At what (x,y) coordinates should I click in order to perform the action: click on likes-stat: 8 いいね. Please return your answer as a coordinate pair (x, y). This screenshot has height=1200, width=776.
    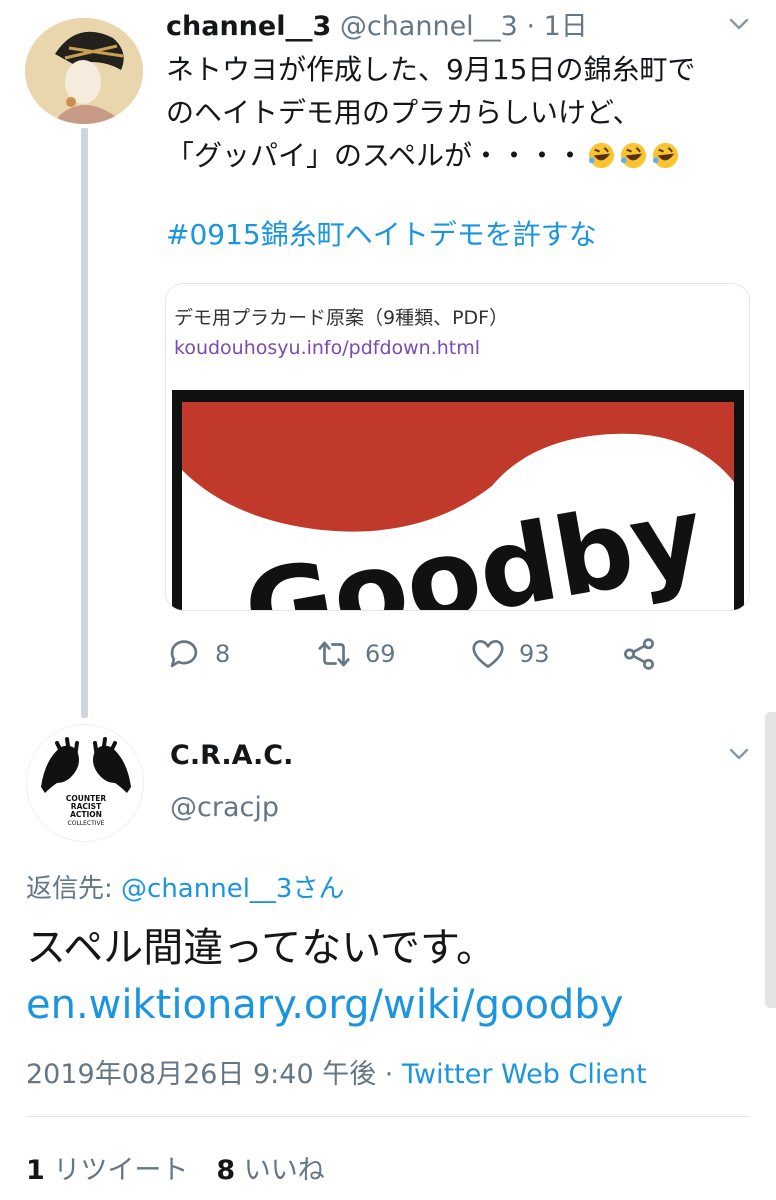
    Looking at the image, I should click on (270, 1170).